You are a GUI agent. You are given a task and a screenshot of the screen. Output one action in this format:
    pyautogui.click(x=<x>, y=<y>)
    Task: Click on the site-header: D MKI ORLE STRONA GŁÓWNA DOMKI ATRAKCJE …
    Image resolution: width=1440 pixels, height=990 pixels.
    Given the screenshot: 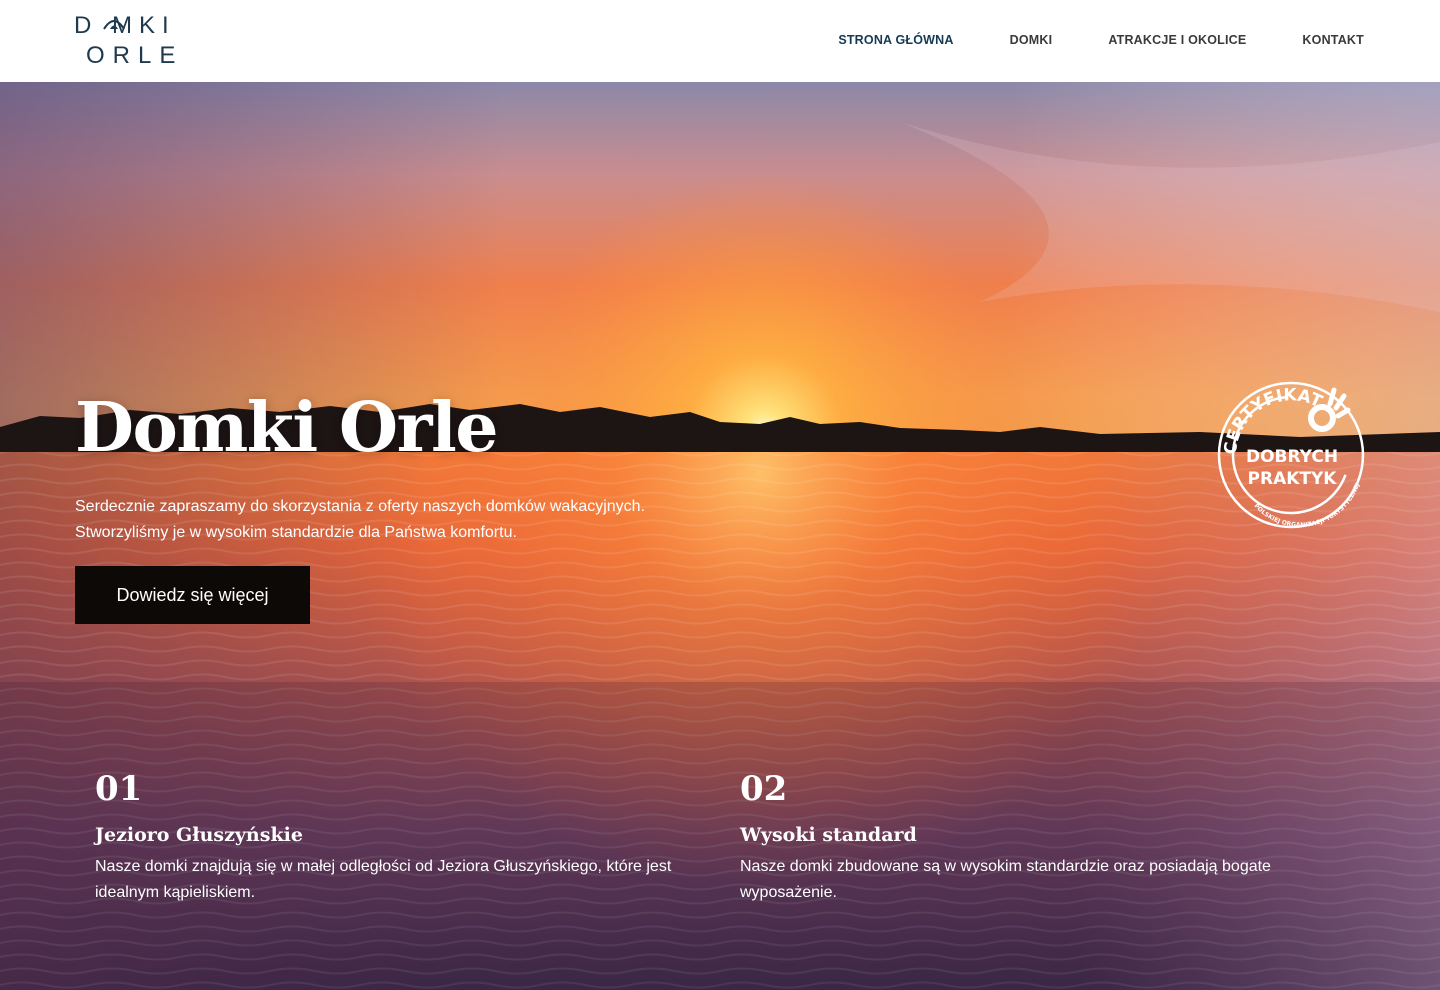 What is the action you would take?
    pyautogui.click(x=720, y=41)
    